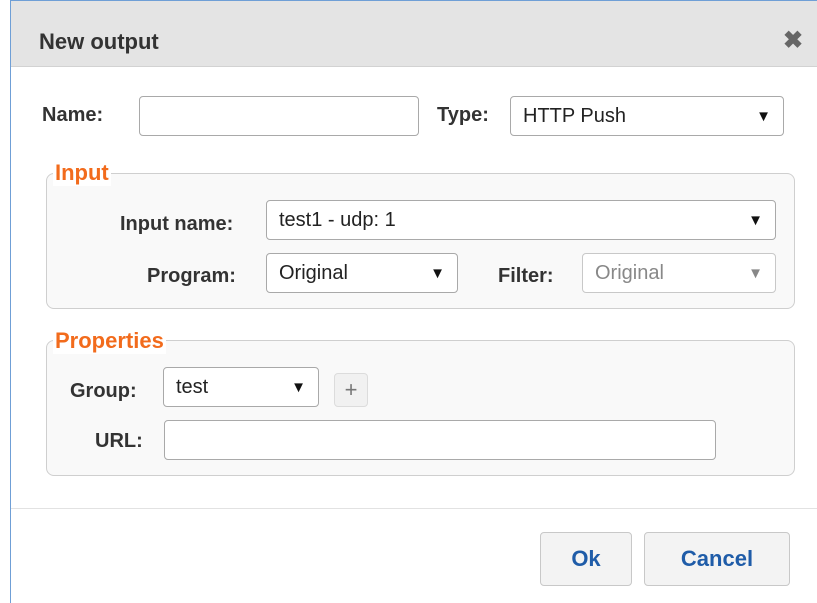  What do you see at coordinates (414, 508) in the screenshot?
I see `footer-divider` at bounding box center [414, 508].